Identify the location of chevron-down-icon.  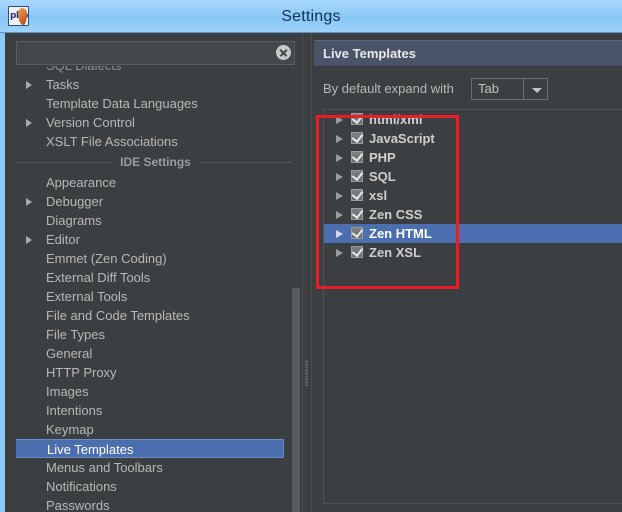
(536, 89).